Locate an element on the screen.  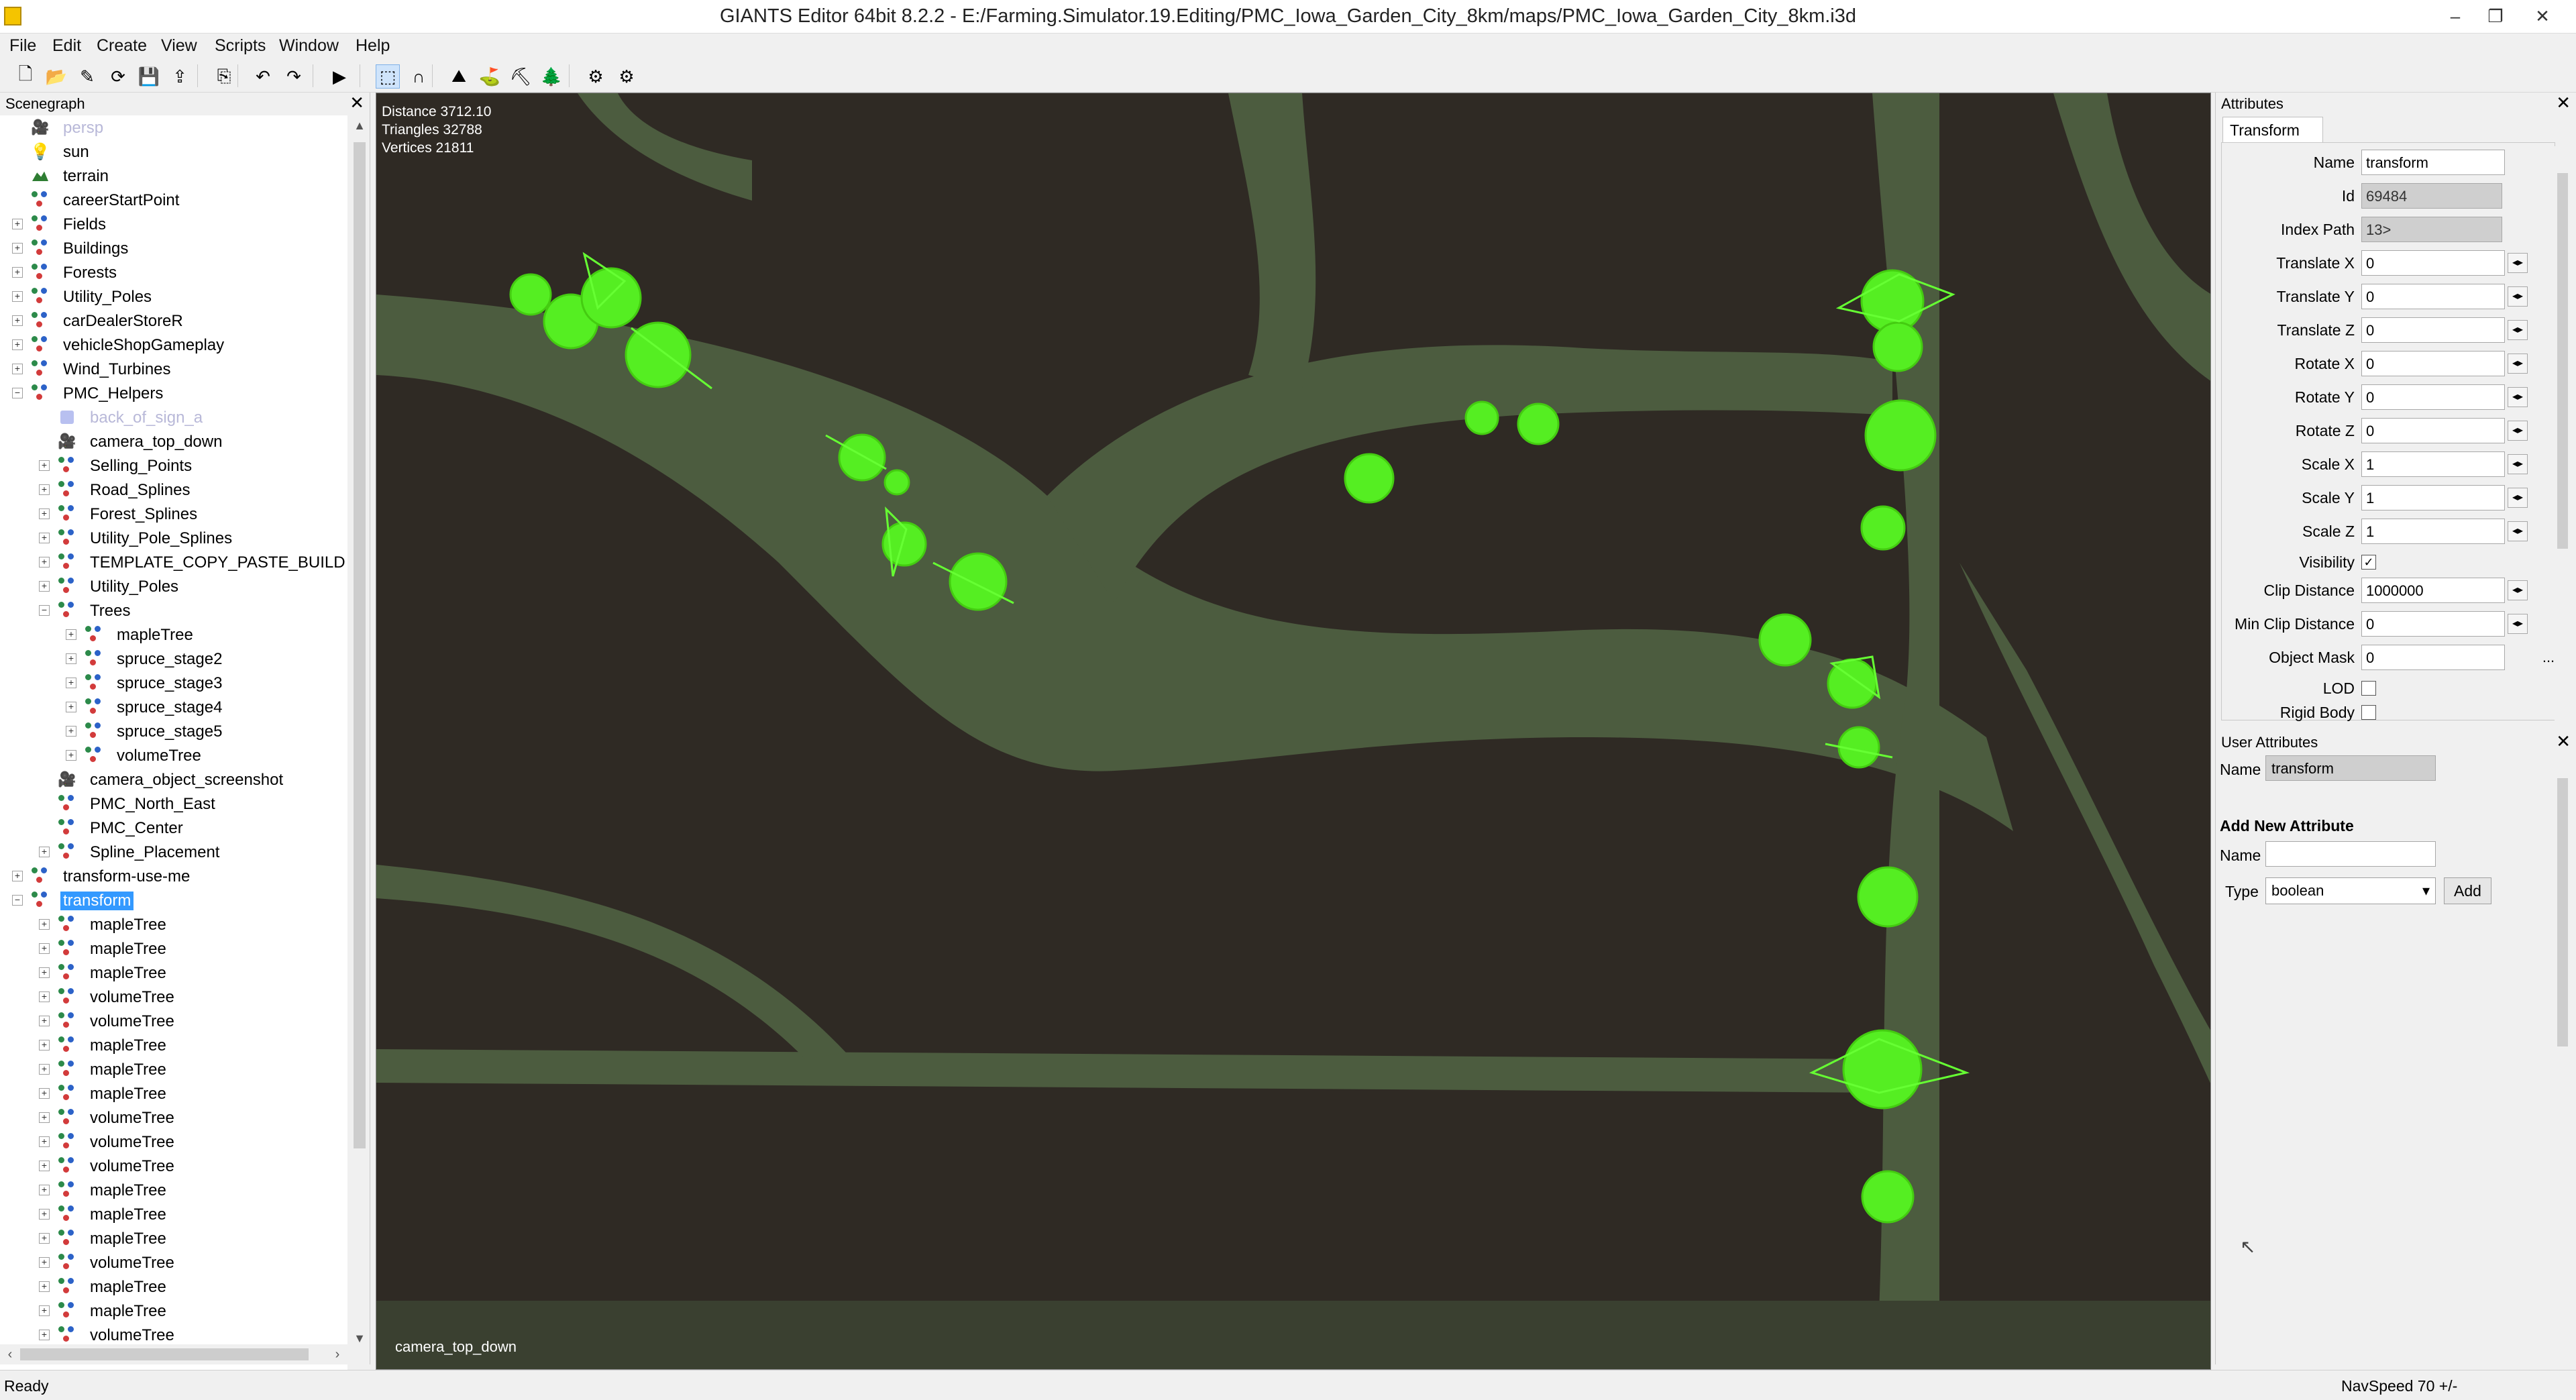
new-file-icon: 🗋 is located at coordinates (25, 76).